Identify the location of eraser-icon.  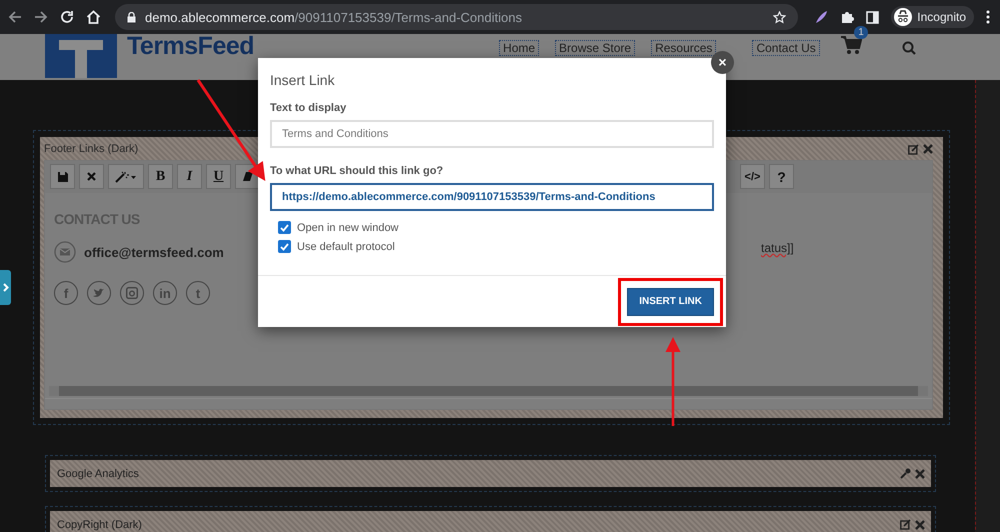
(247, 176).